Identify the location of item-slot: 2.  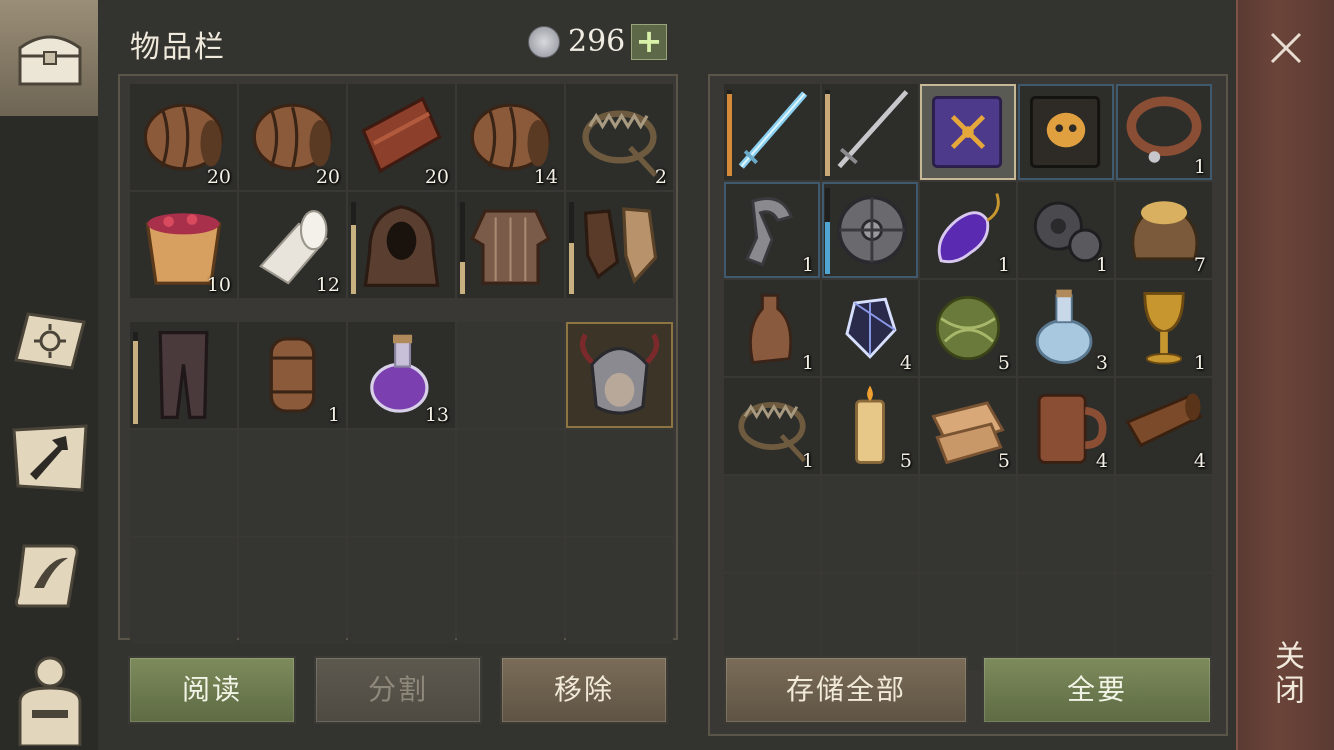
(619, 137).